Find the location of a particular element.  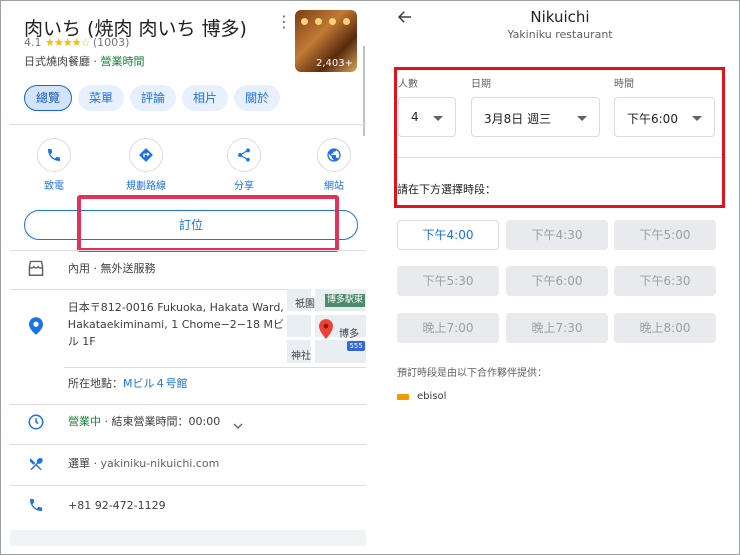

place-category: 日式燒肉餐廳 is located at coordinates (57, 61).